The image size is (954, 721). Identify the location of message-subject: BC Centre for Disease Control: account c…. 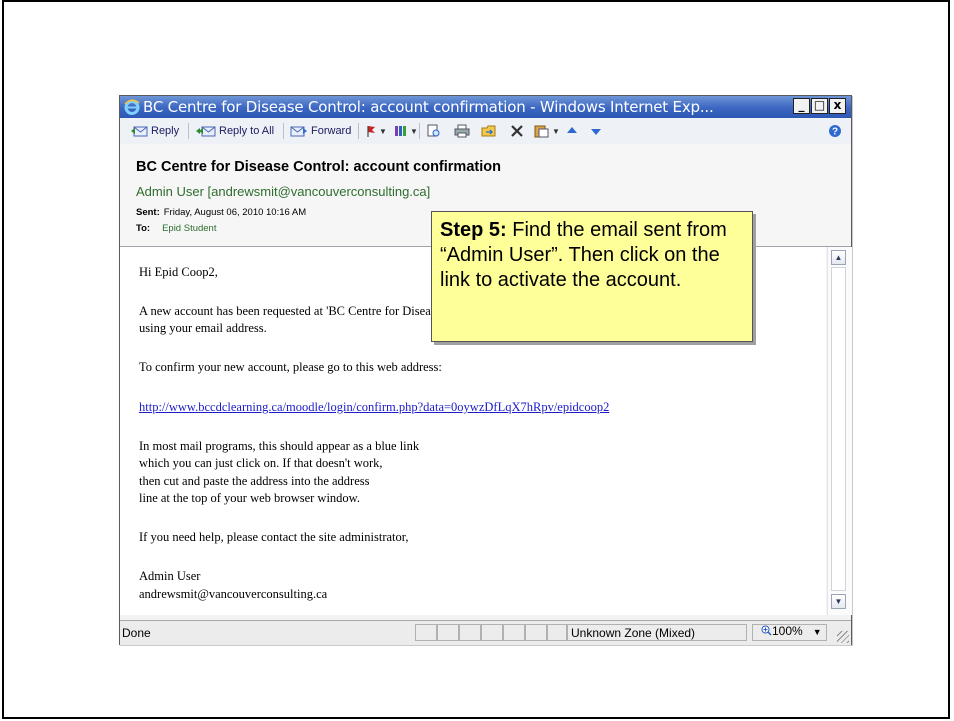
(318, 167).